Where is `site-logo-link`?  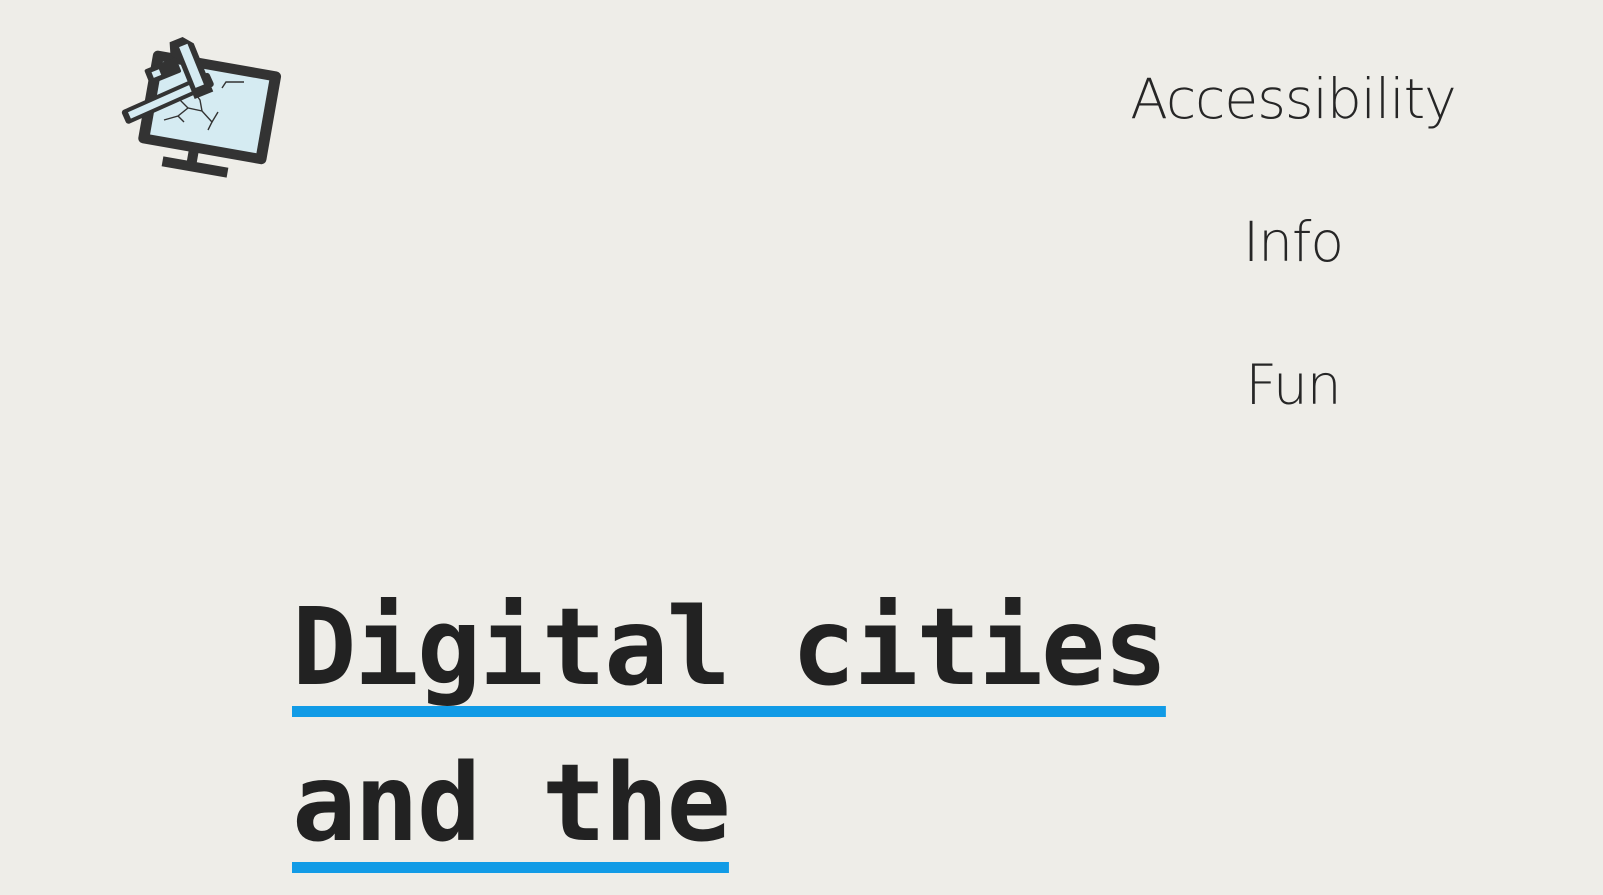
site-logo-link is located at coordinates (197, 103).